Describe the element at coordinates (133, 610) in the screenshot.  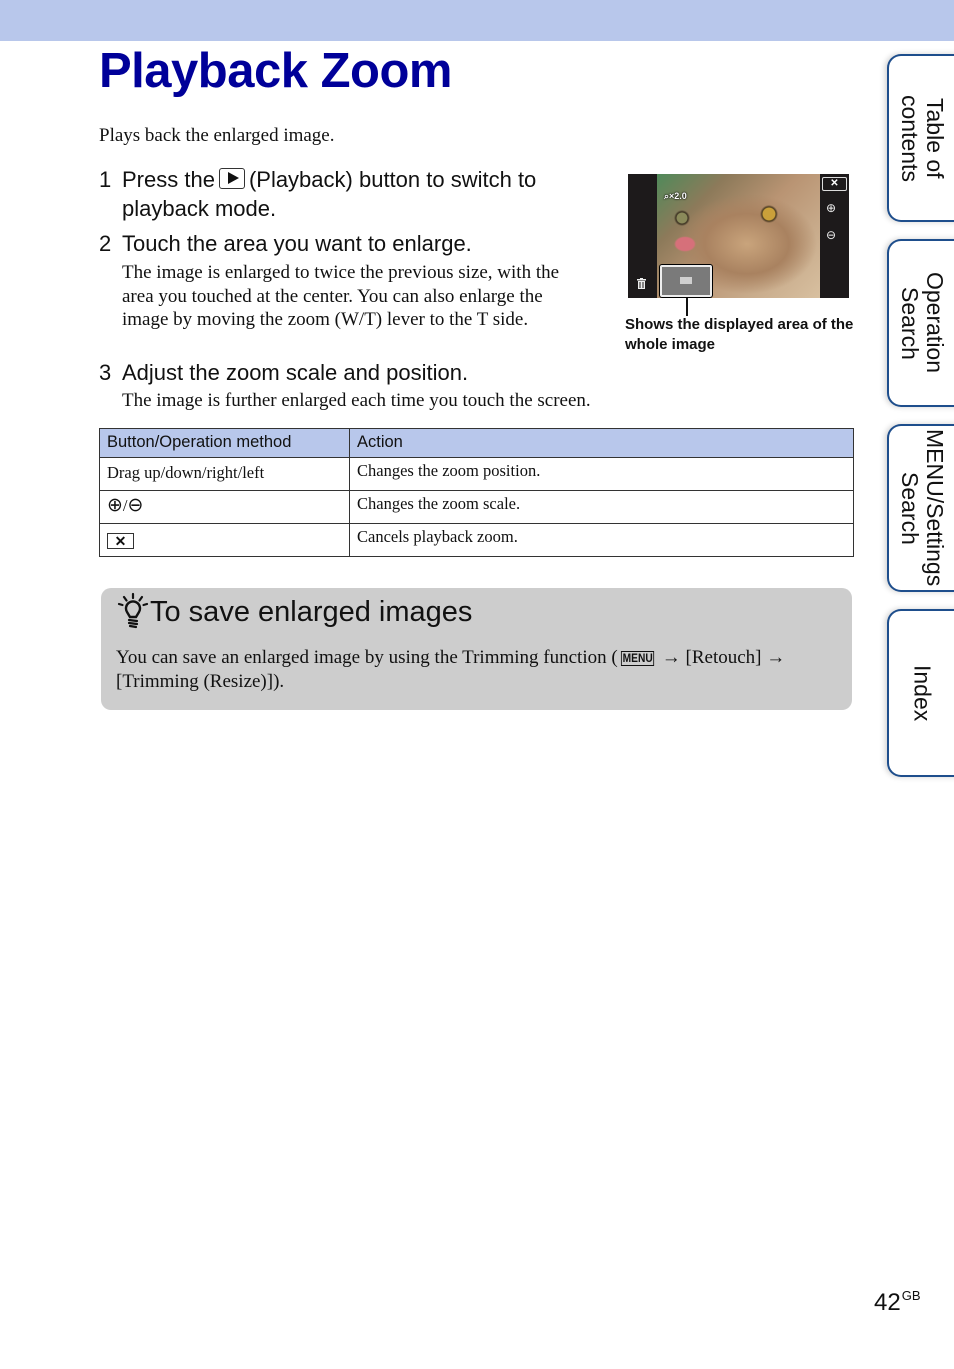
I see `lightbulb-hint-icon` at that location.